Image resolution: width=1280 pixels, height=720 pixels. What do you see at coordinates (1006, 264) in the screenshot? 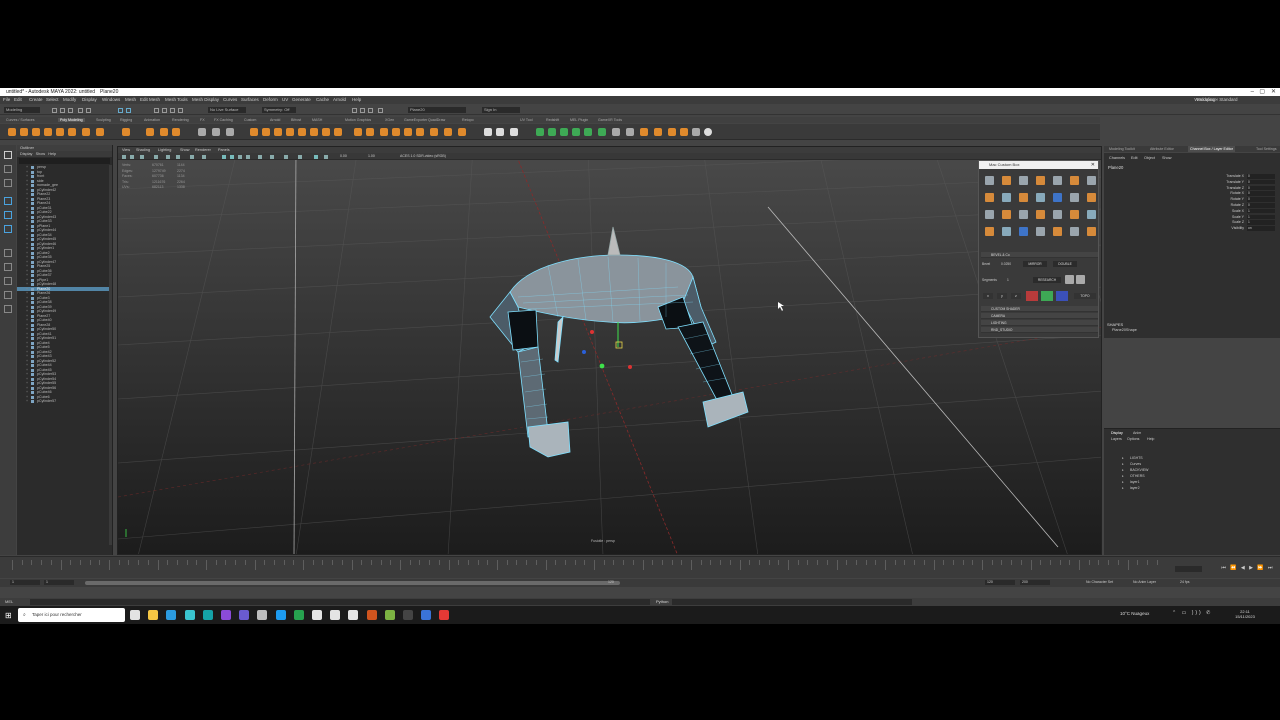
I see `bevel-value: 0.0250` at bounding box center [1006, 264].